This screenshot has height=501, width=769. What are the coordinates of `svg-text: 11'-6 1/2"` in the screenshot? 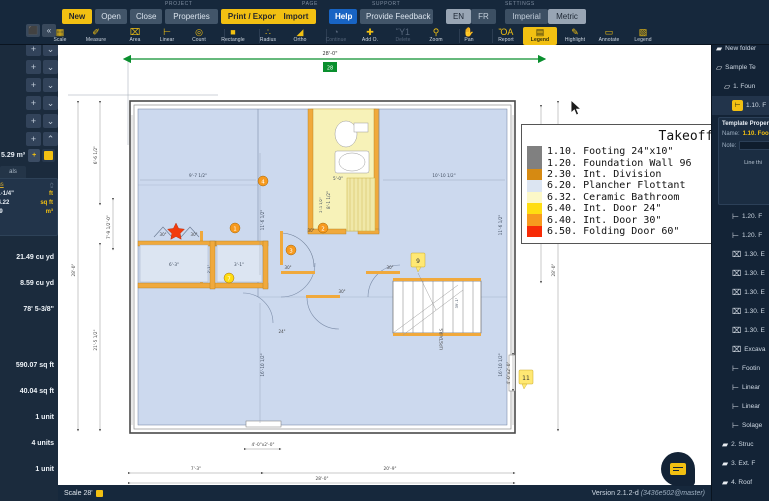 It's located at (262, 220).